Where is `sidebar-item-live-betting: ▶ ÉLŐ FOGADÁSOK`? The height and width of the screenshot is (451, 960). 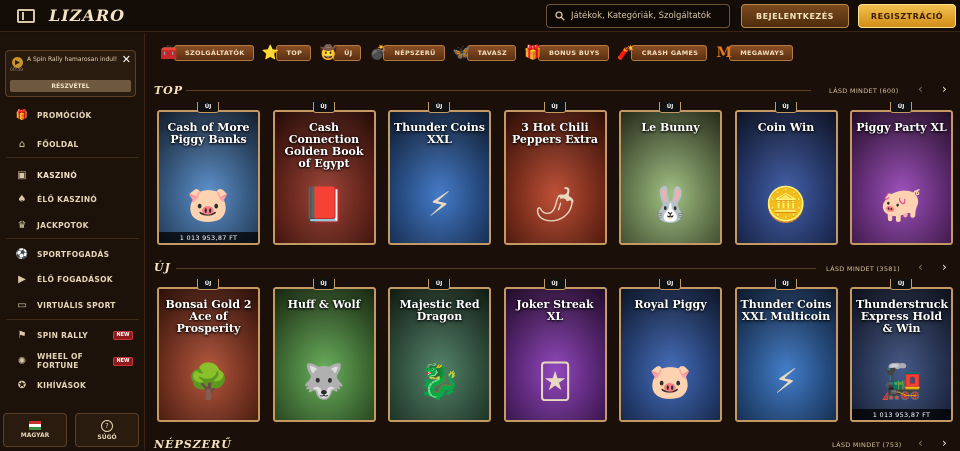 sidebar-item-live-betting: ▶ ÉLŐ FOGADÁSOK is located at coordinates (72, 279).